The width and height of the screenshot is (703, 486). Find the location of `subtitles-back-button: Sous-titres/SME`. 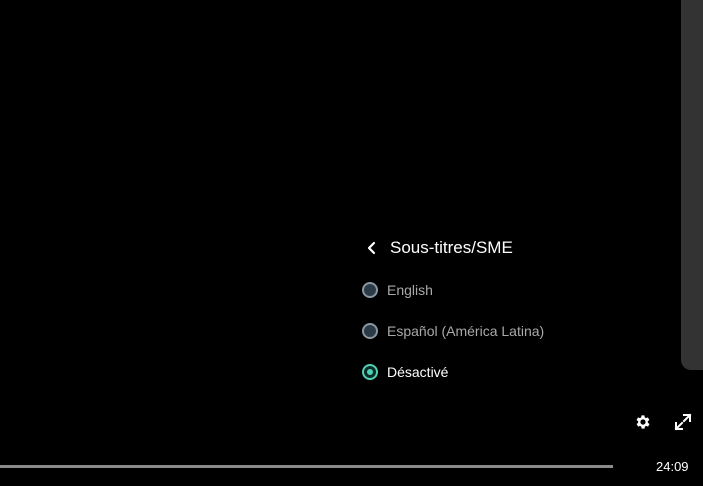

subtitles-back-button: Sous-titres/SME is located at coordinates (482, 248).